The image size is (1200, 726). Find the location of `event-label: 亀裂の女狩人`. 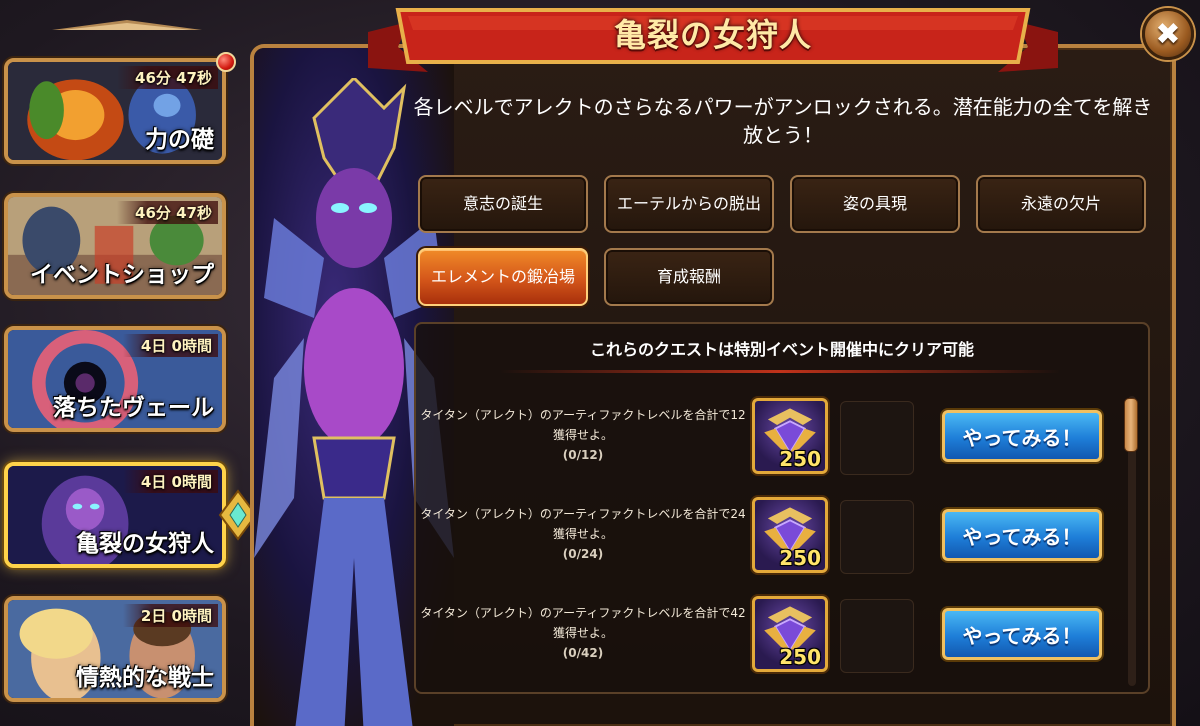

event-label: 亀裂の女狩人 is located at coordinates (145, 544).